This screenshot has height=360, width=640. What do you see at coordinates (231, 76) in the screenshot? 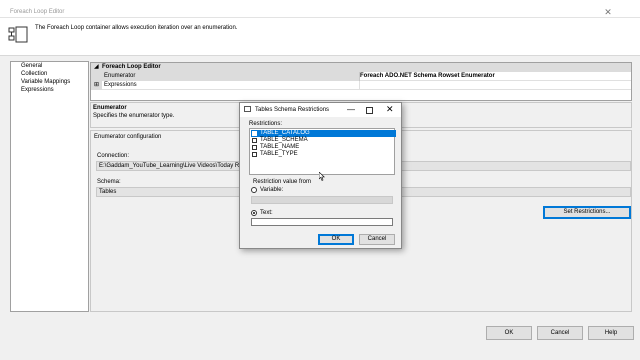
I see `property-name: Enumerator` at bounding box center [231, 76].